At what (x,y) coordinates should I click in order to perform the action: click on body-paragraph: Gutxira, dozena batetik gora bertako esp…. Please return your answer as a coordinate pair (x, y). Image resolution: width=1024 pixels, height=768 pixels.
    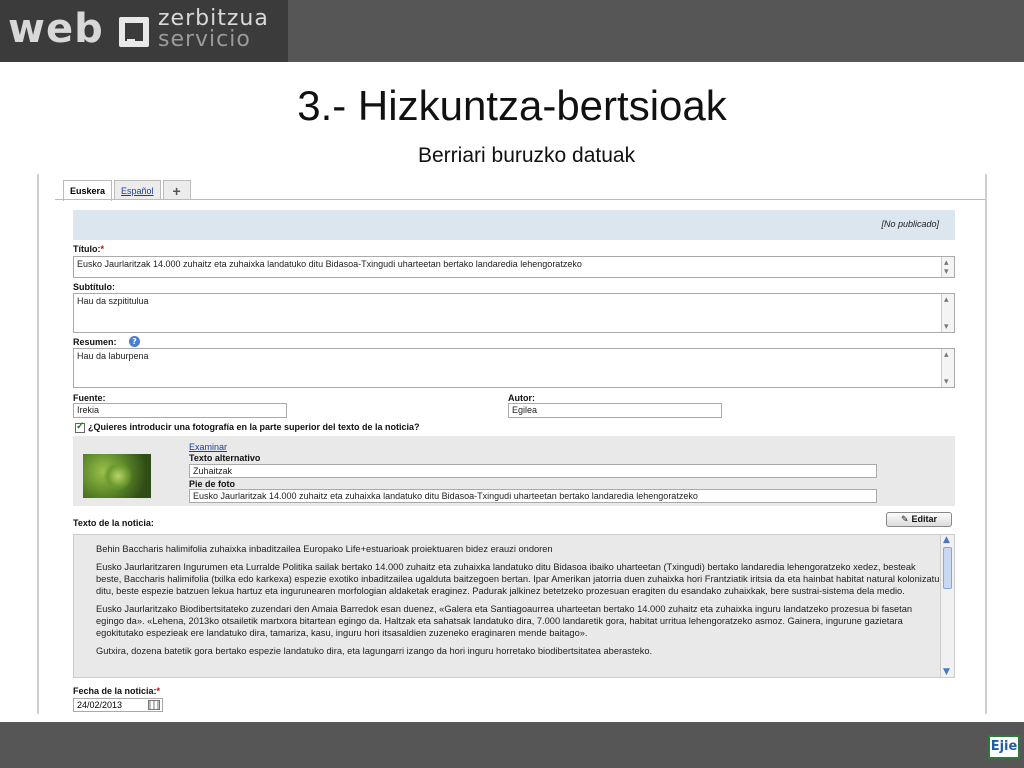
    Looking at the image, I should click on (374, 651).